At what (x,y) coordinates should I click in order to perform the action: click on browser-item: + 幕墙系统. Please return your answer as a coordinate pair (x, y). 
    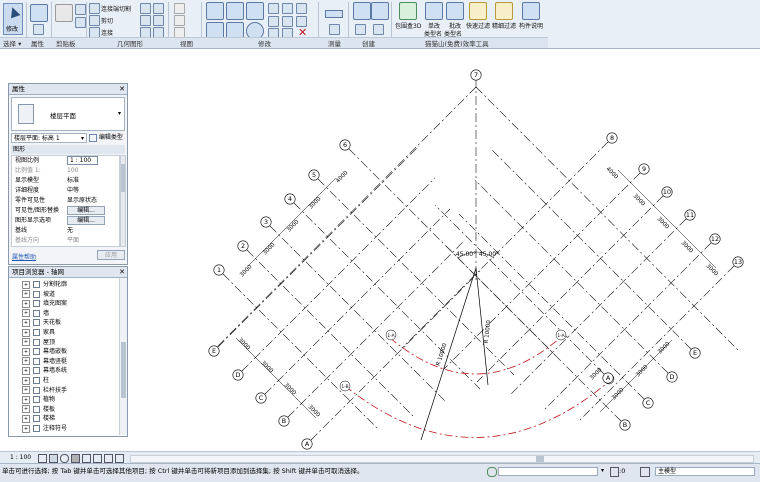
    Looking at the image, I should click on (44, 371).